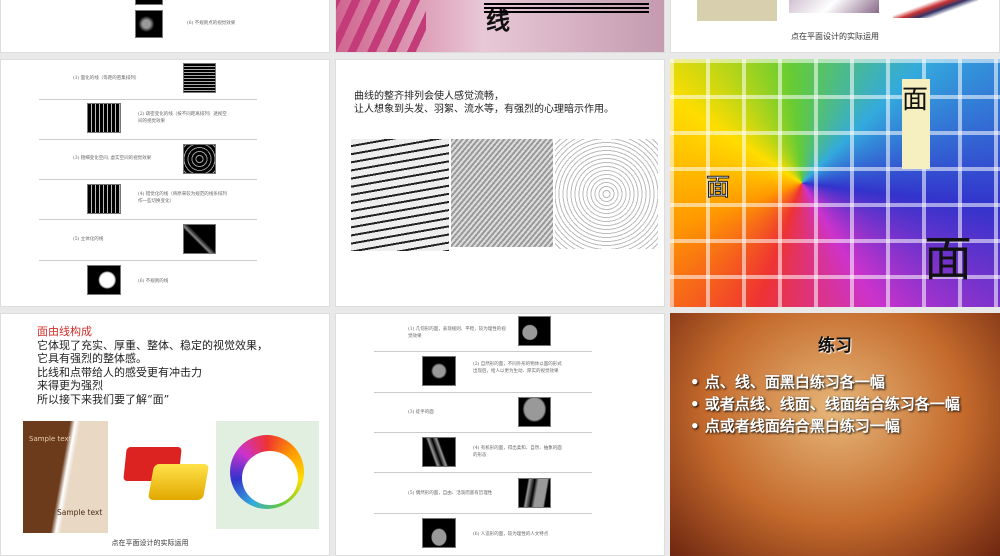  What do you see at coordinates (88, 239) in the screenshot?
I see `item-label: (5) 立体化的线` at bounding box center [88, 239].